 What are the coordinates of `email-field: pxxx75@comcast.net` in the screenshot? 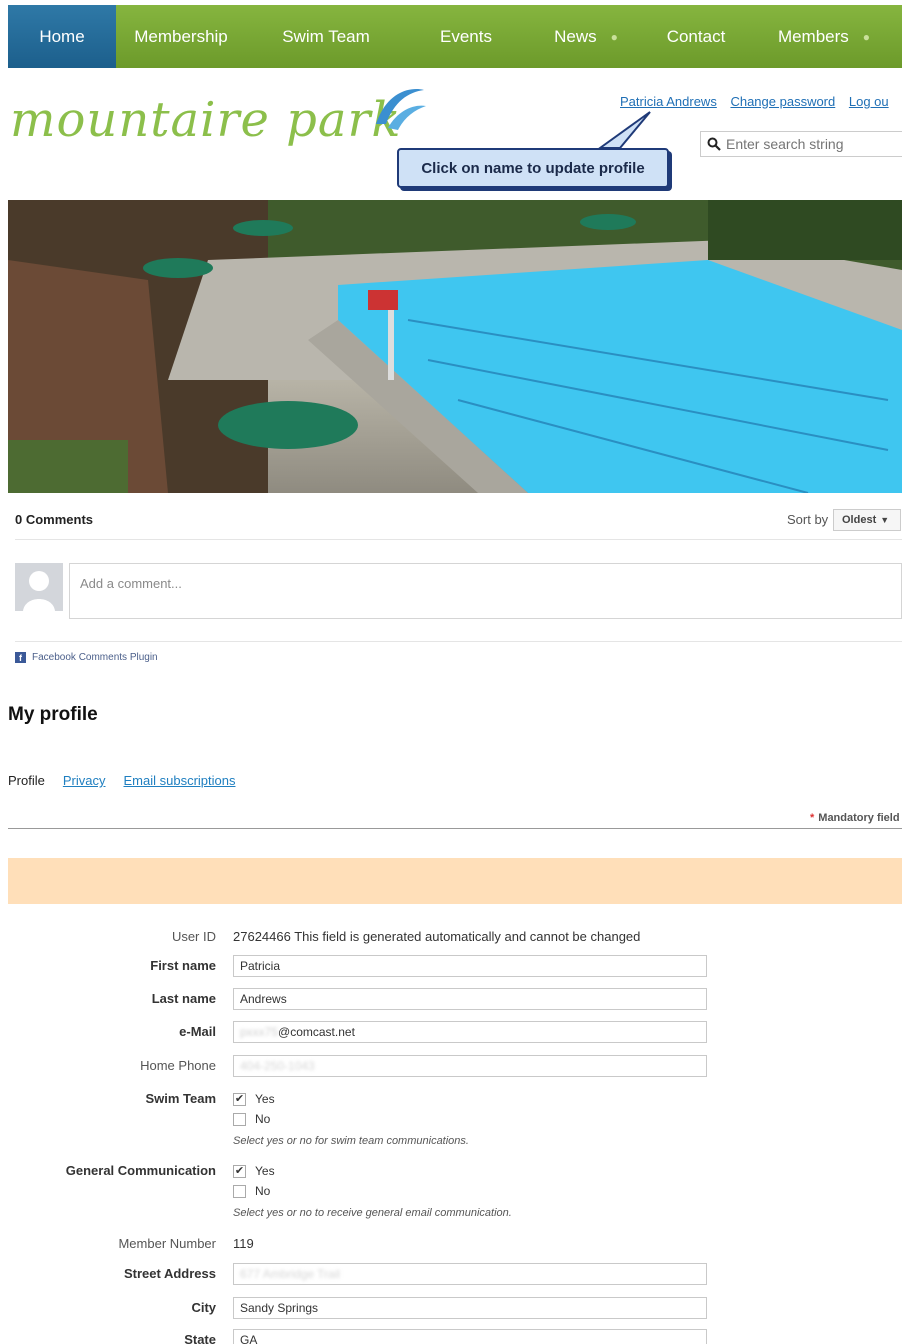 It's located at (470, 1032).